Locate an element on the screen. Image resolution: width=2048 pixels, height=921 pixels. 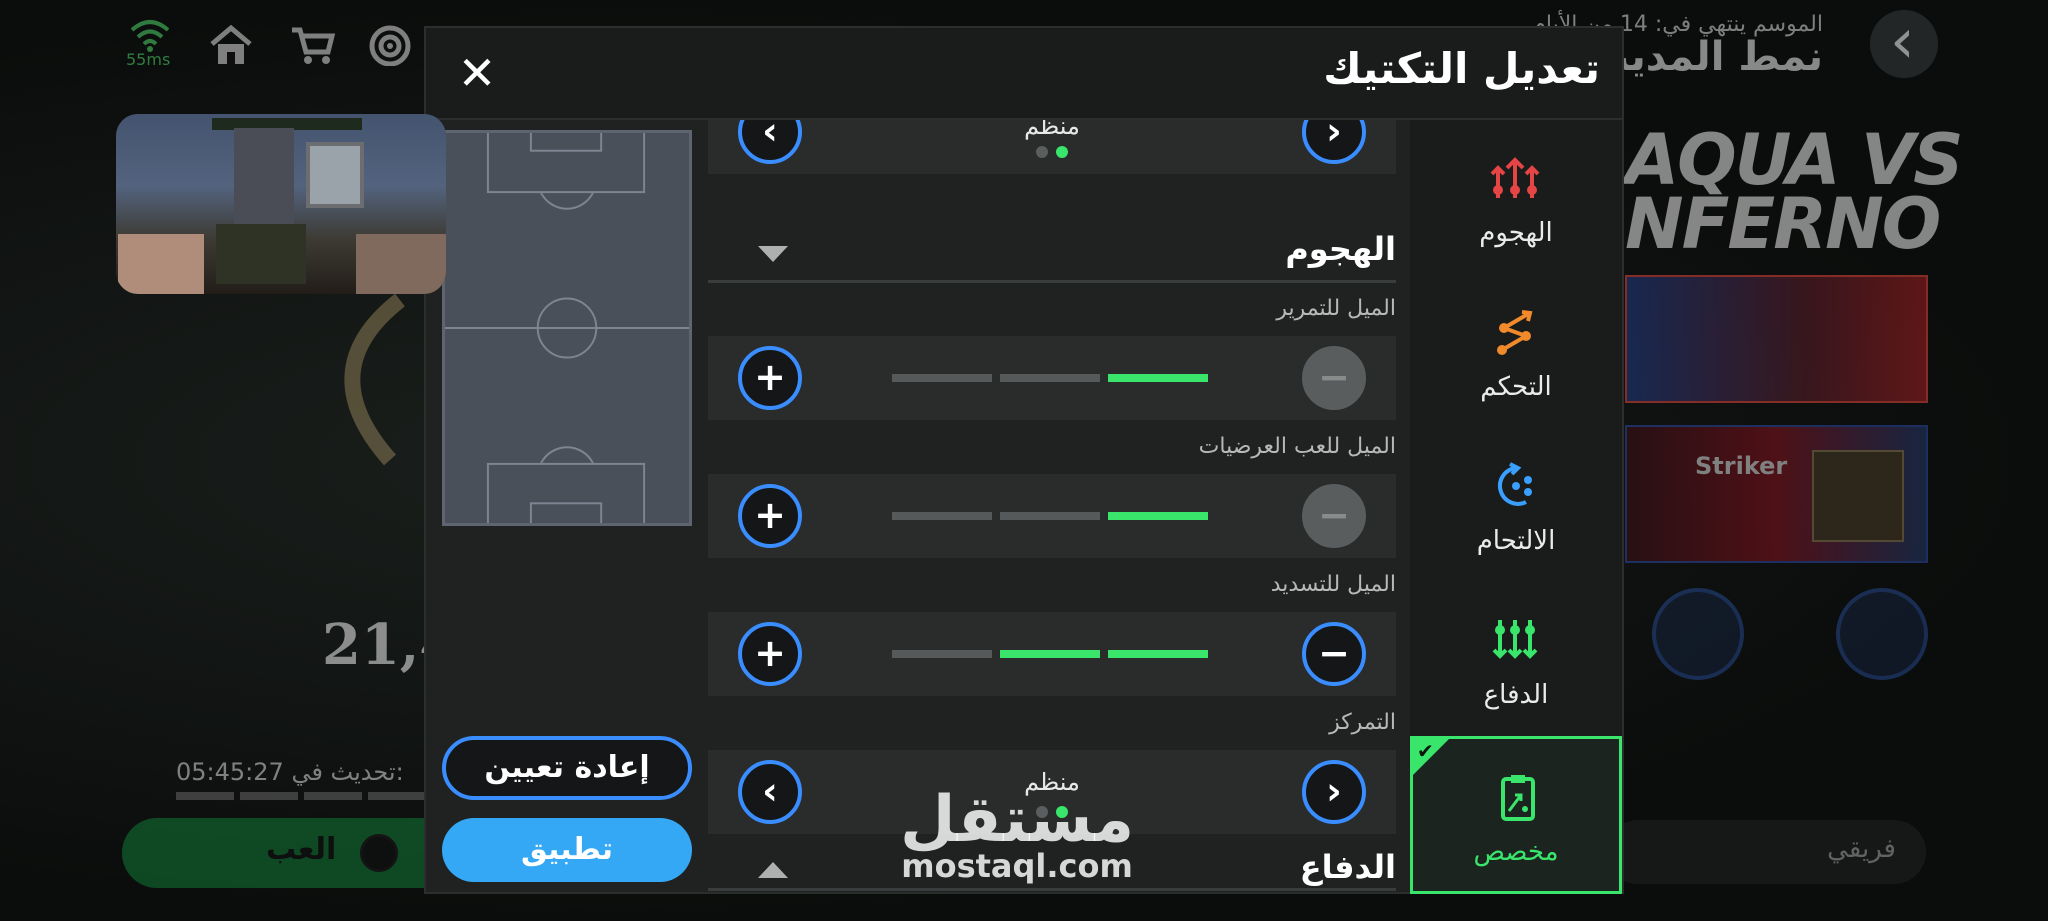
tab-custom: ✔ مخصص is located at coordinates (1516, 815).